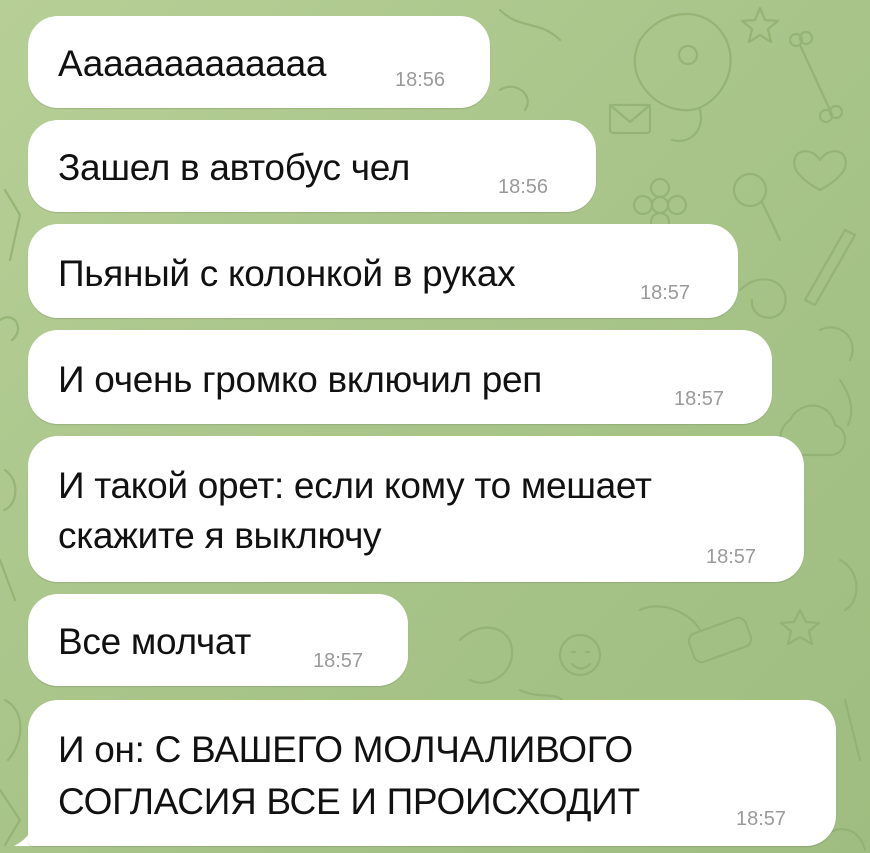 The image size is (870, 853). Describe the element at coordinates (349, 801) in the screenshot. I see `message-text-line-2: СОГЛАСИЯ ВСЕ И ПРОИСХОДИТ` at that location.